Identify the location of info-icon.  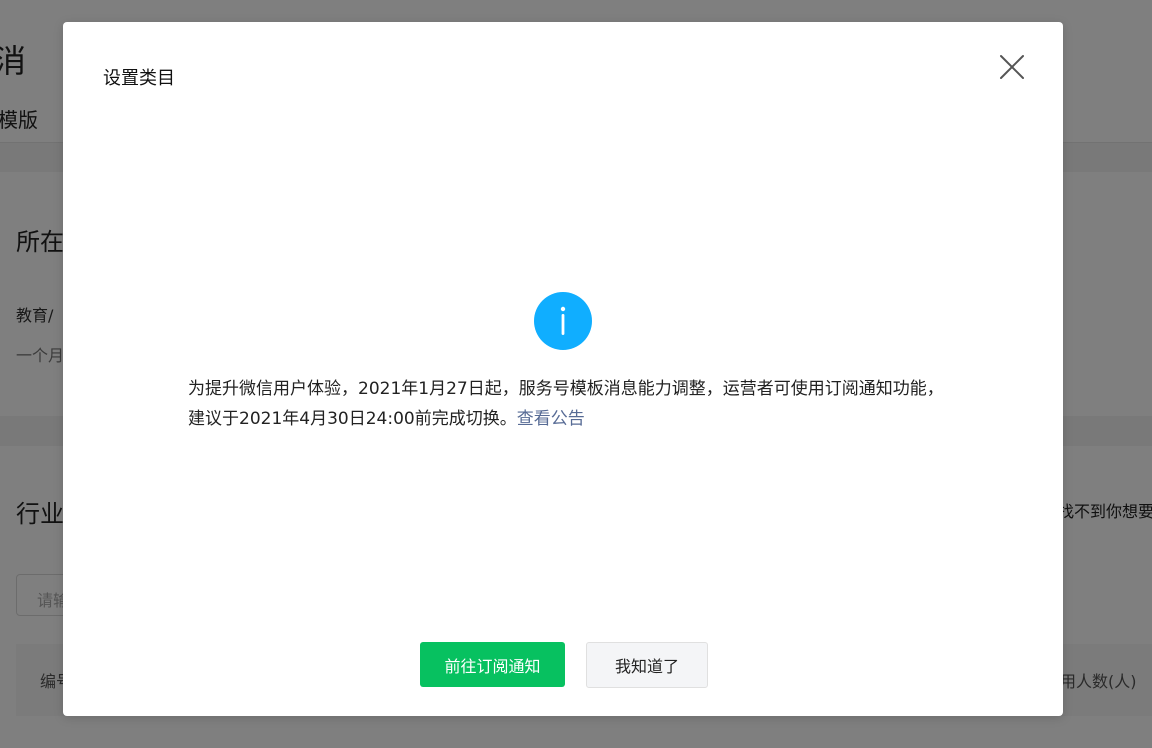
(563, 321).